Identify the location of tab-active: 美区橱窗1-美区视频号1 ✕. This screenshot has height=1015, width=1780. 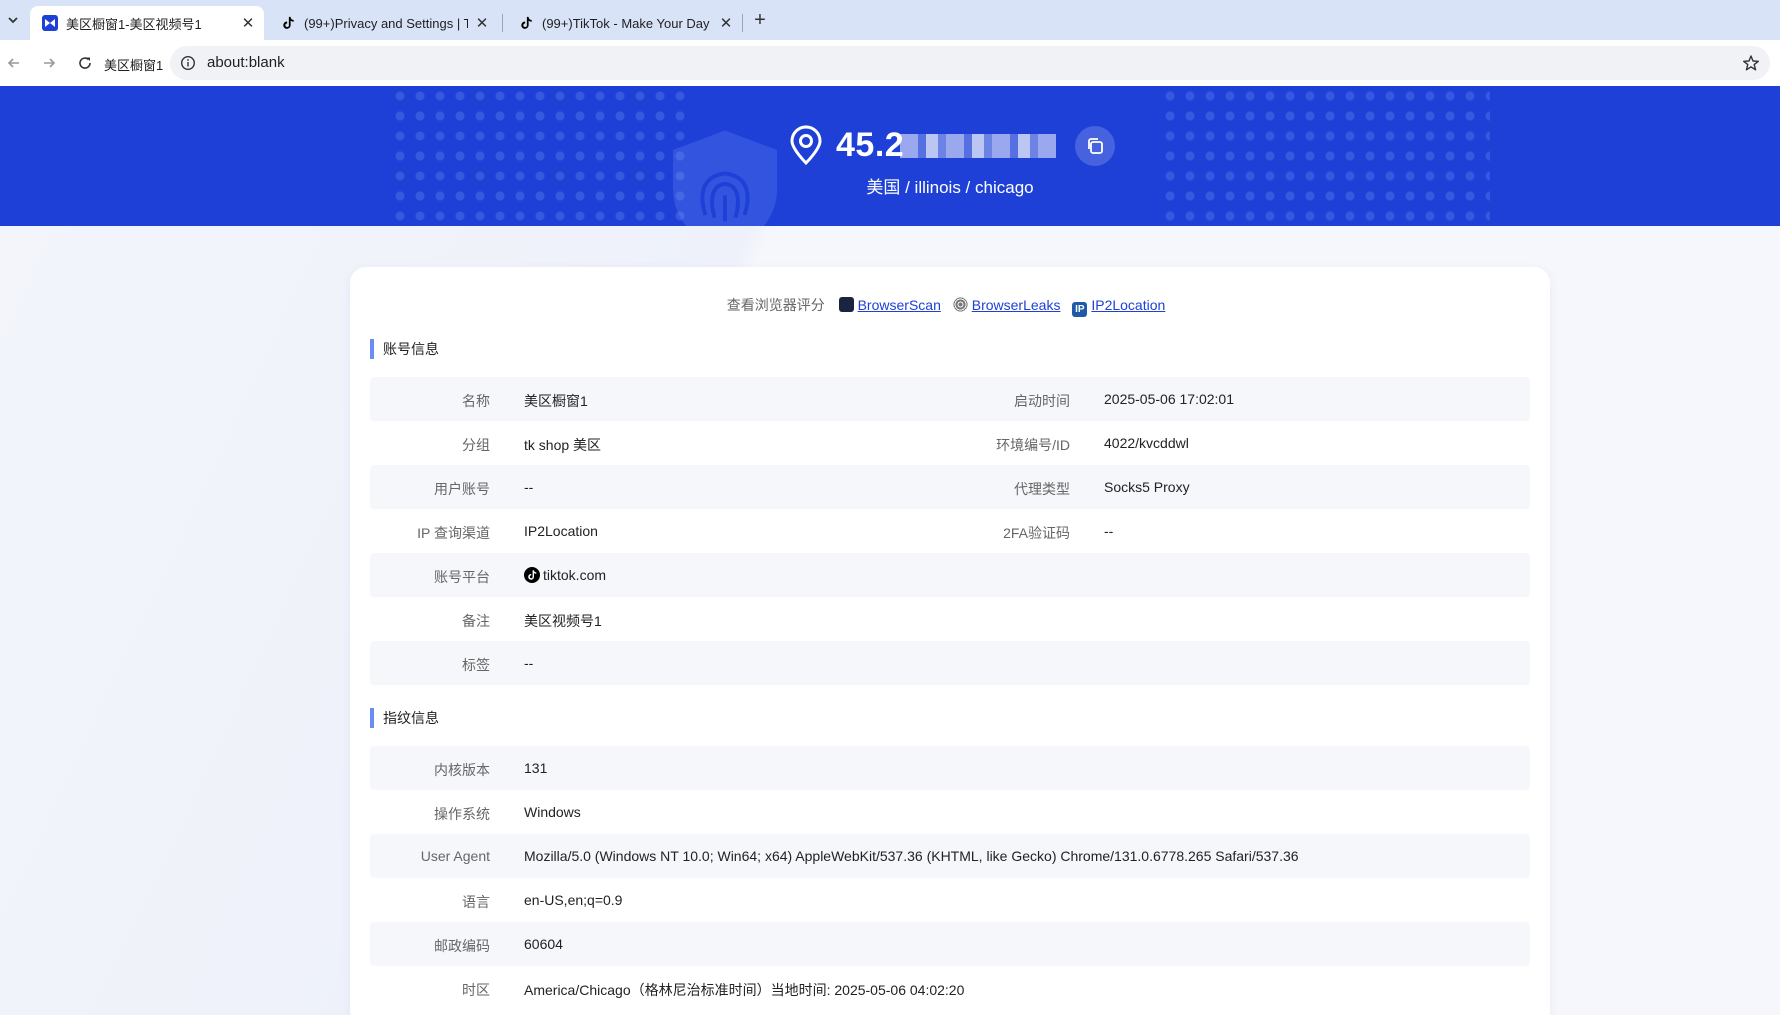
(147, 23).